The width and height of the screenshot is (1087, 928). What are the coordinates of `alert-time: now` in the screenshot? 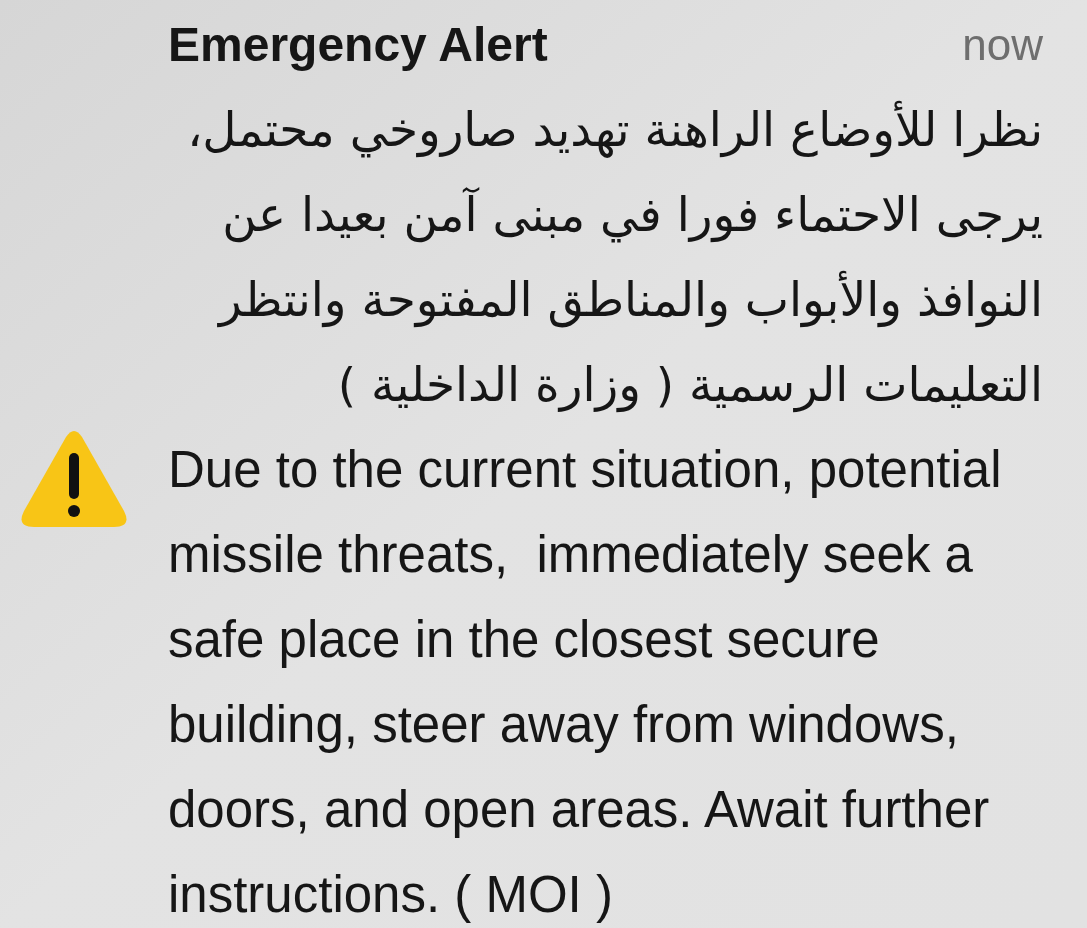 It's located at (1002, 45).